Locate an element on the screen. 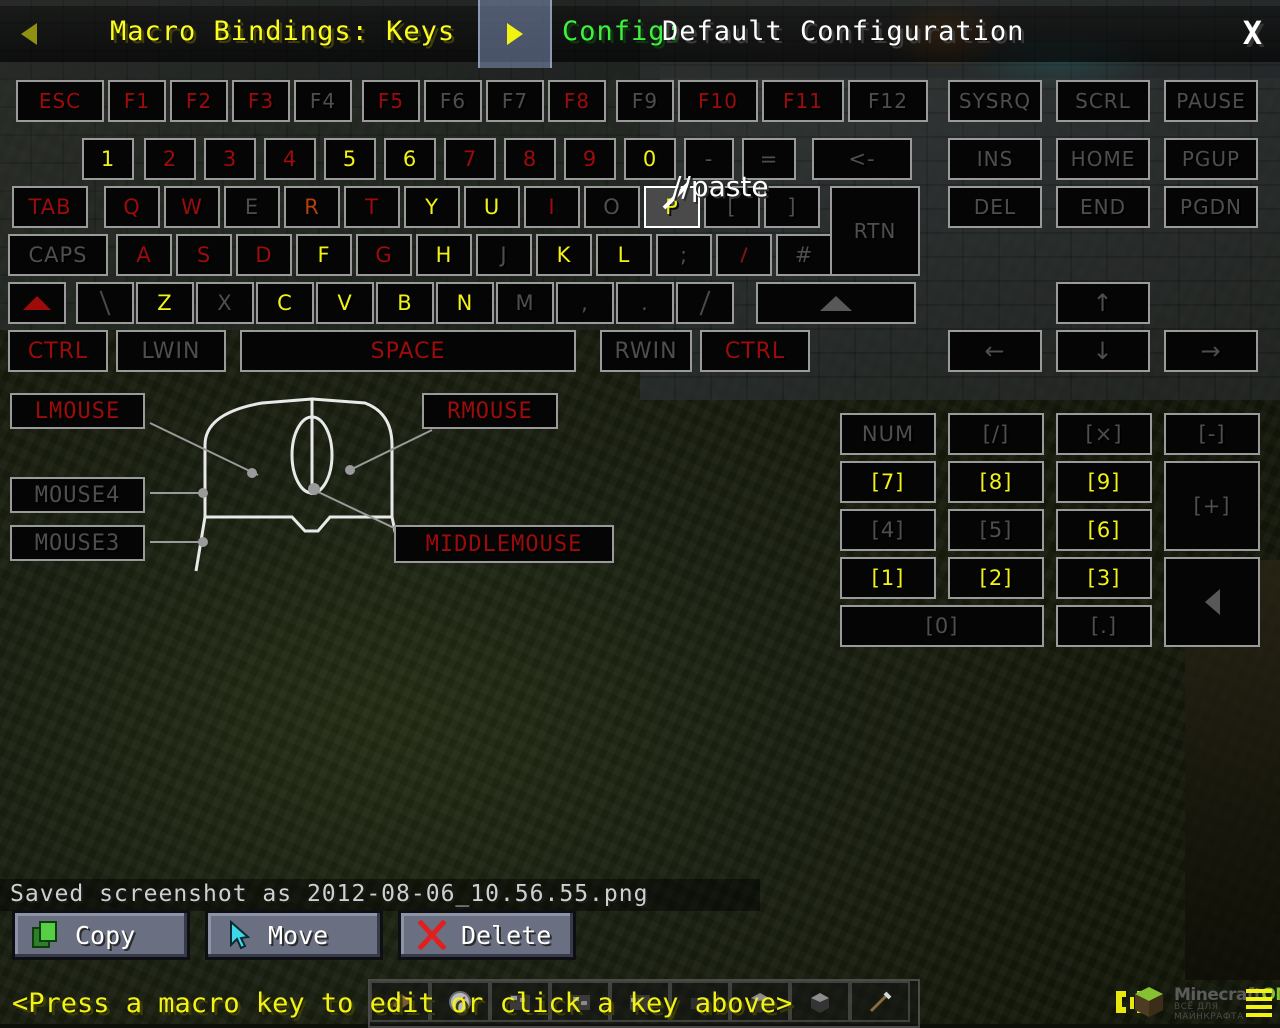  key-ctrl-0: CTRL is located at coordinates (58, 351).